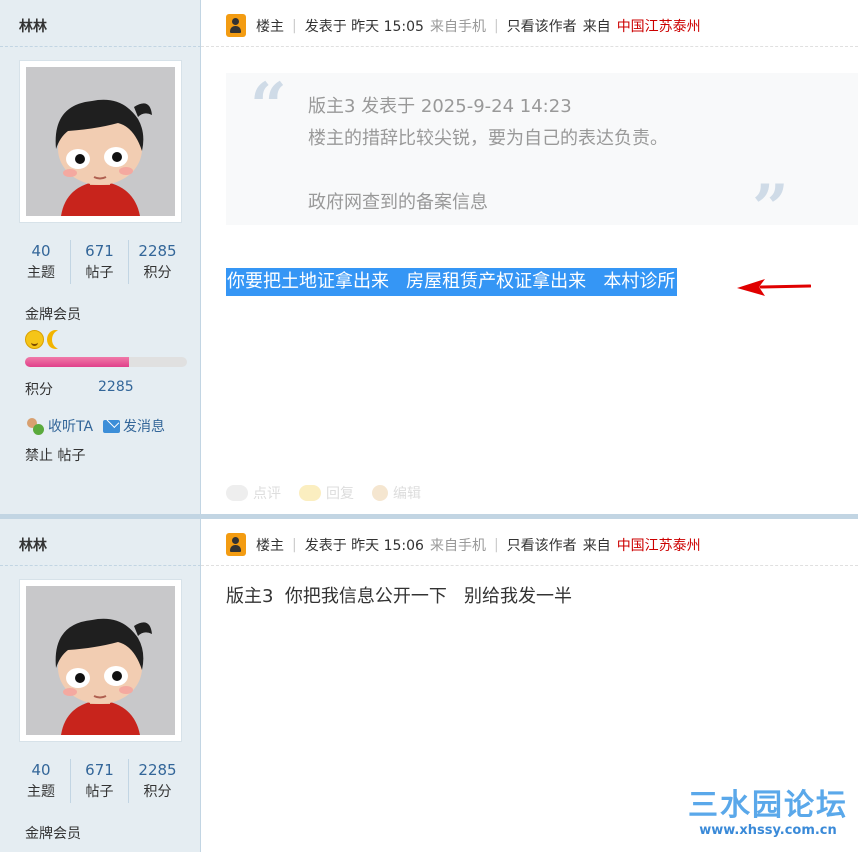  What do you see at coordinates (774, 287) in the screenshot?
I see `red-arrow-icon` at bounding box center [774, 287].